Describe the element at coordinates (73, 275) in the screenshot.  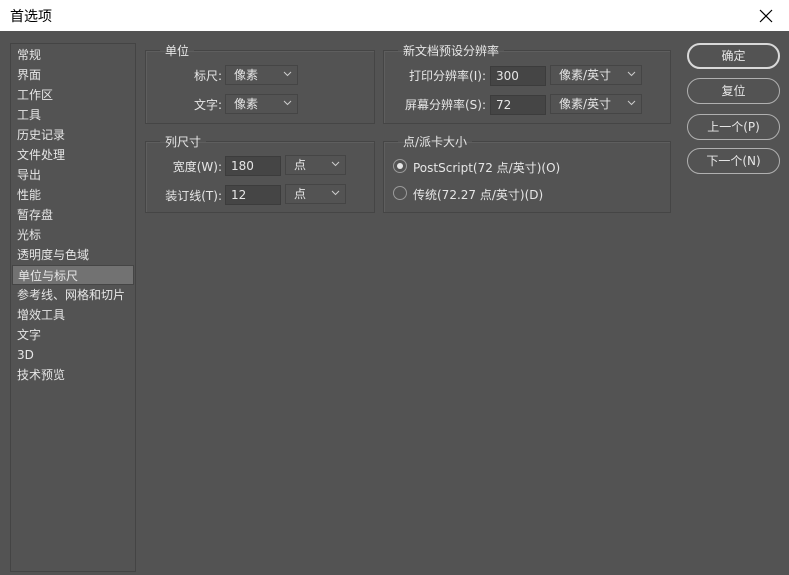
I see `sidebar-item-units-rulers: 单位与标尺` at that location.